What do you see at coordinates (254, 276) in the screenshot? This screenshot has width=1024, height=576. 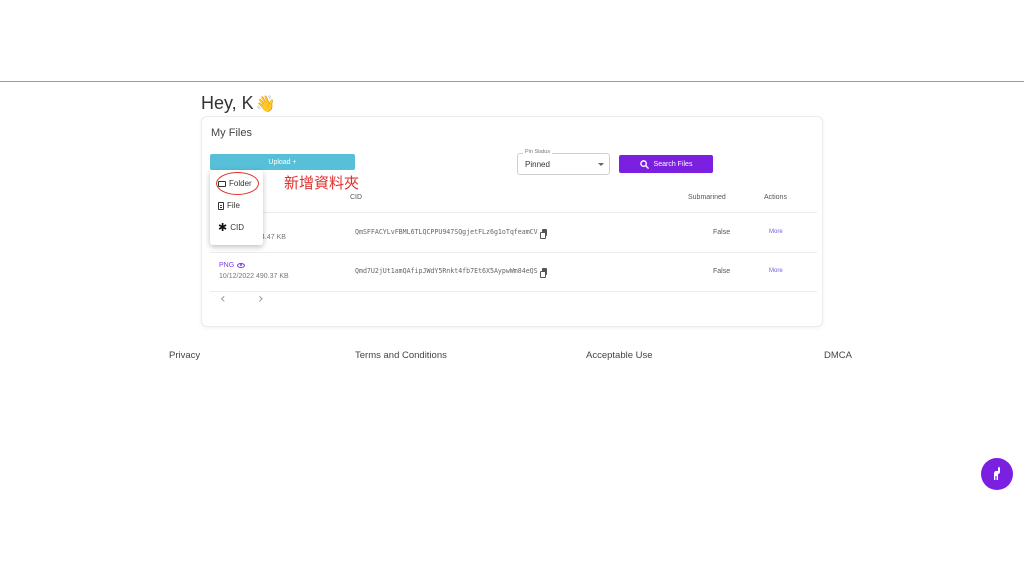 I see `file-meta: 10/12/2022 490.37 KB` at bounding box center [254, 276].